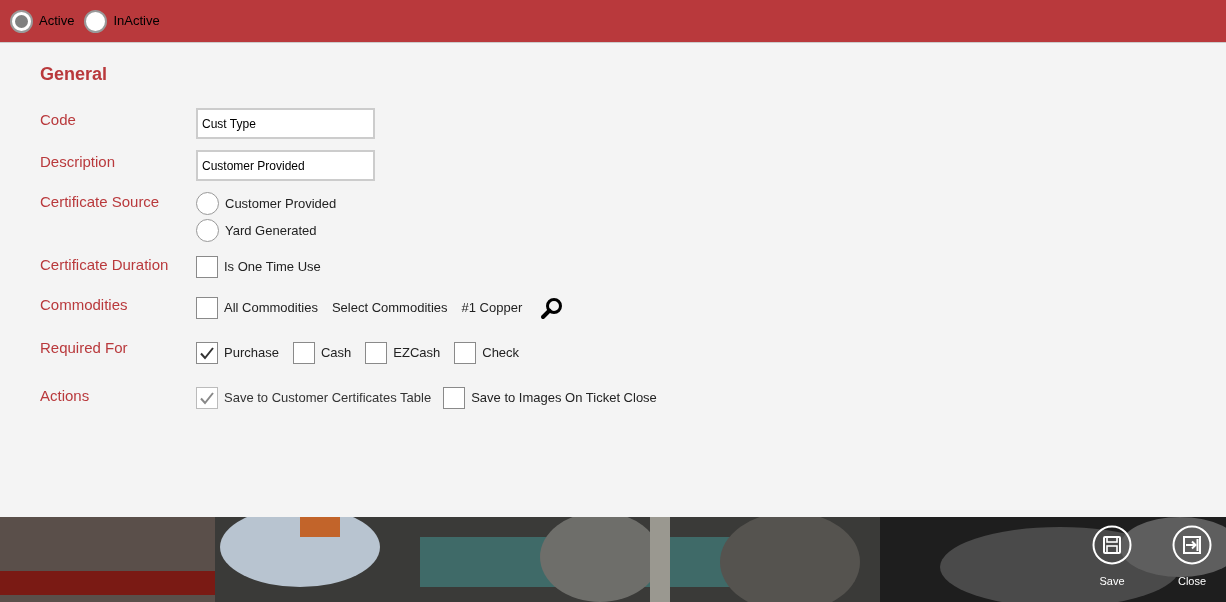 This screenshot has height=602, width=1226. What do you see at coordinates (1112, 545) in the screenshot?
I see `save-icon` at bounding box center [1112, 545].